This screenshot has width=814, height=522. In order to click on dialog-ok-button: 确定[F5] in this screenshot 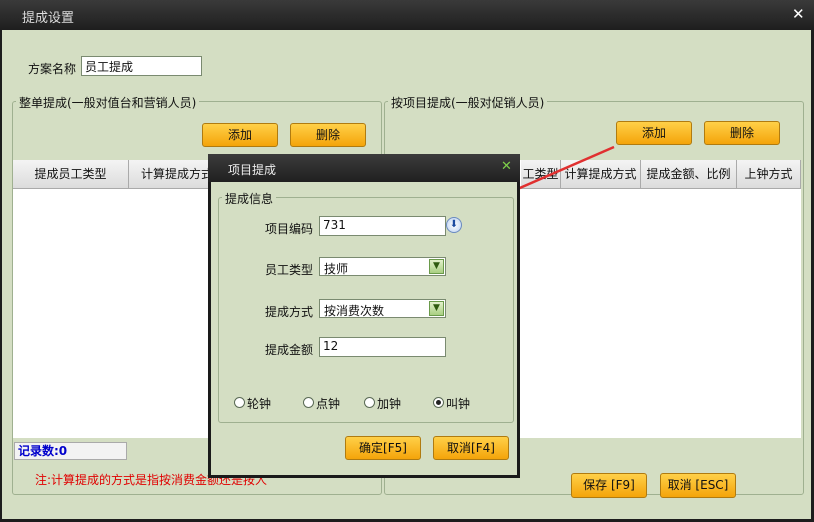, I will do `click(383, 448)`.